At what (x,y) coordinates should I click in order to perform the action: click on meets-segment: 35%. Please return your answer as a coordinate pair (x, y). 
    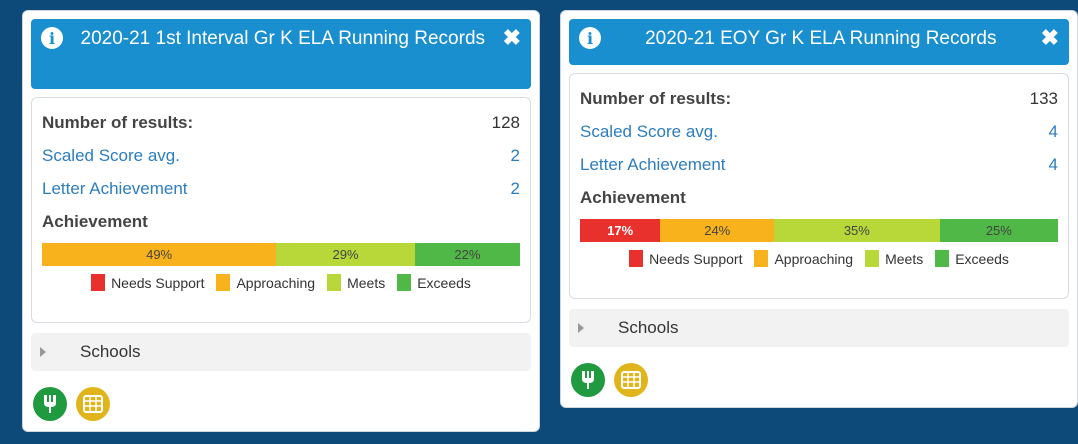
    Looking at the image, I should click on (857, 230).